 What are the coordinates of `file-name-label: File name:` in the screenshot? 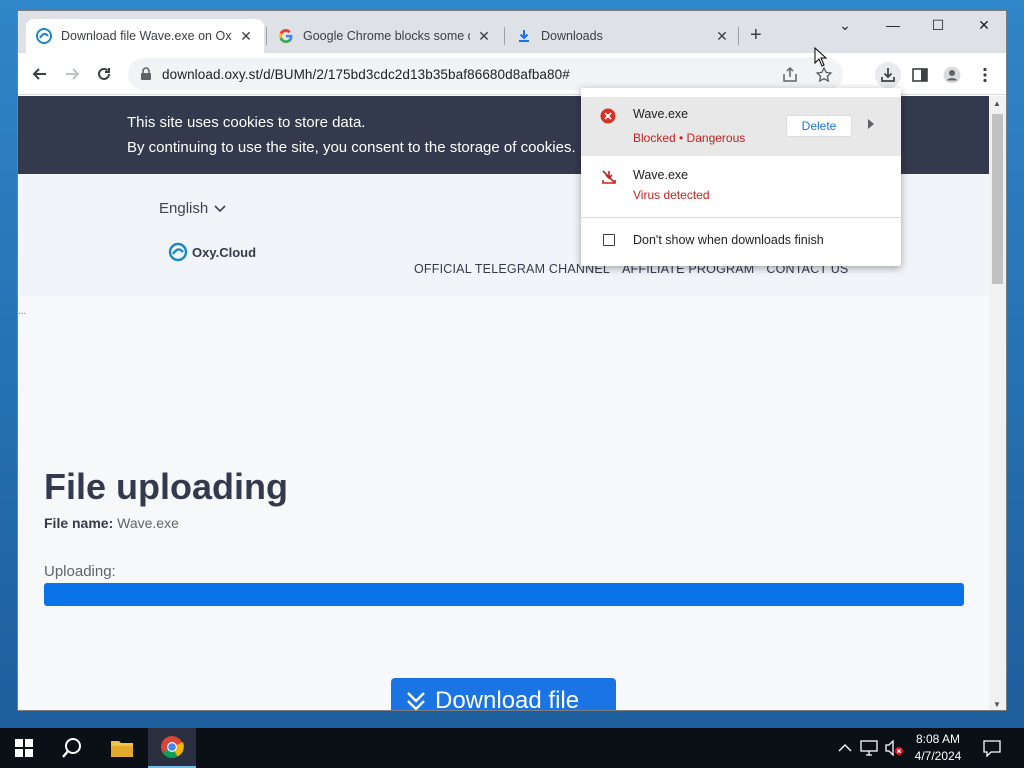 It's located at (79, 523).